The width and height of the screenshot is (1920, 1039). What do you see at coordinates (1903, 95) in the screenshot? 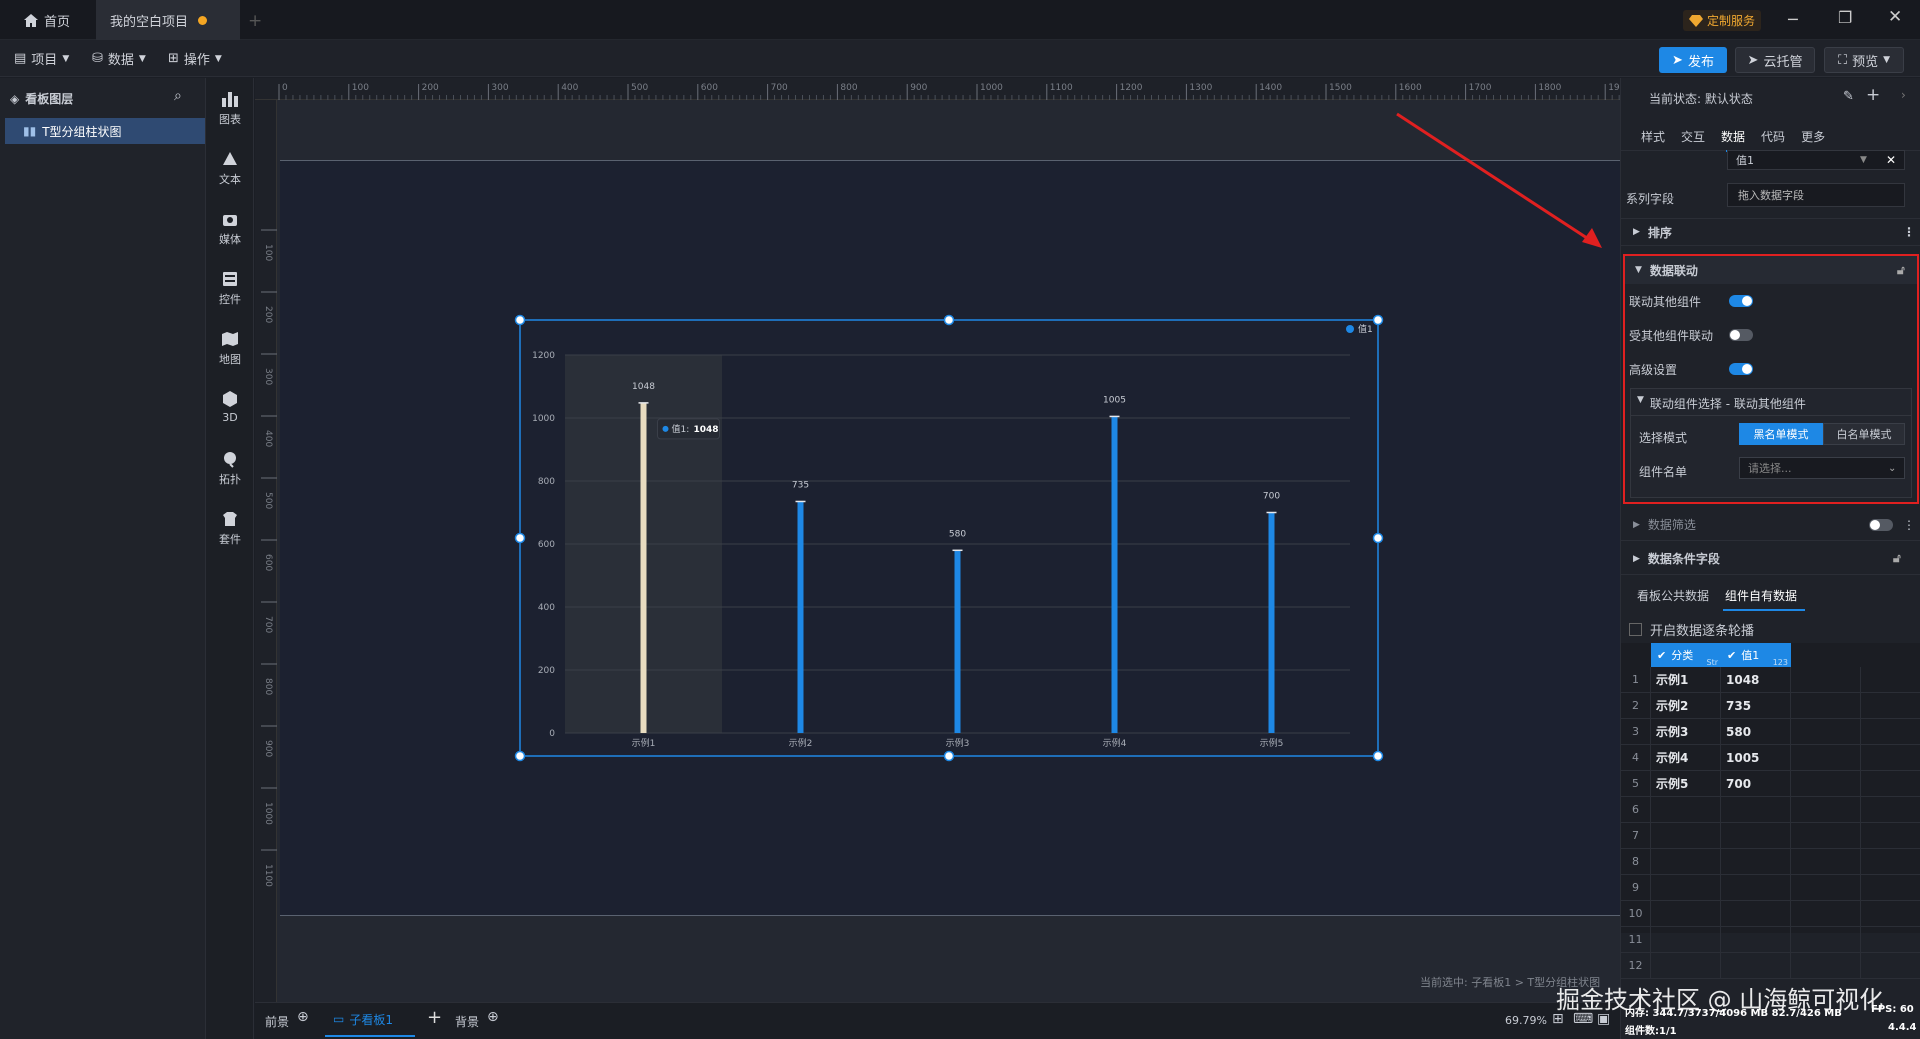
I see `chevron-right-icon: ›` at bounding box center [1903, 95].